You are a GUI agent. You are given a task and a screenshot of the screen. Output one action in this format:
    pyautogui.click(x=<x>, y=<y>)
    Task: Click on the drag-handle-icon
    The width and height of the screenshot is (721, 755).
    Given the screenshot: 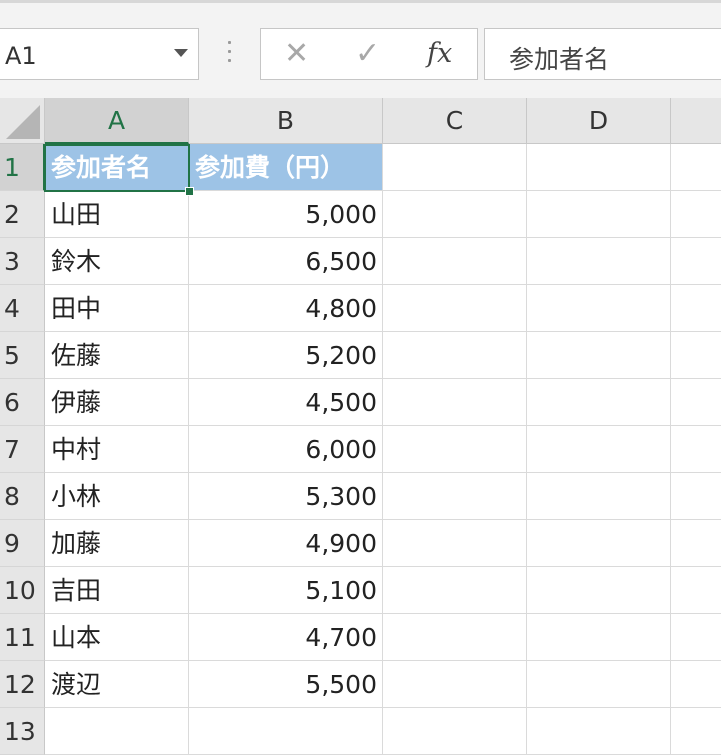 What is the action you would take?
    pyautogui.click(x=230, y=54)
    